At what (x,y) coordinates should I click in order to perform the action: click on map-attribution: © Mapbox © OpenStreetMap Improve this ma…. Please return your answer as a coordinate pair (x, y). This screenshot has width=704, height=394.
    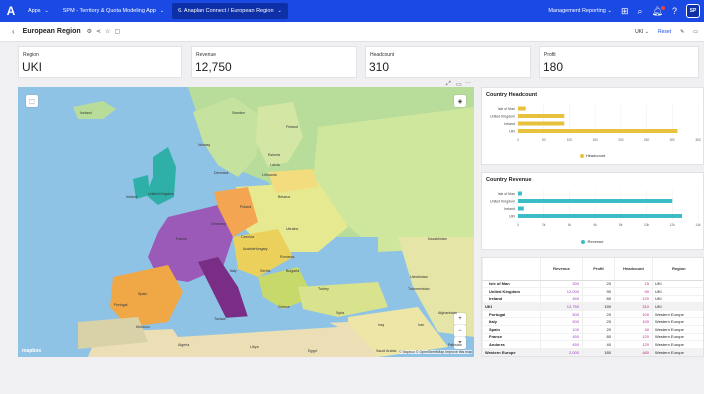
    Looking at the image, I should click on (435, 352).